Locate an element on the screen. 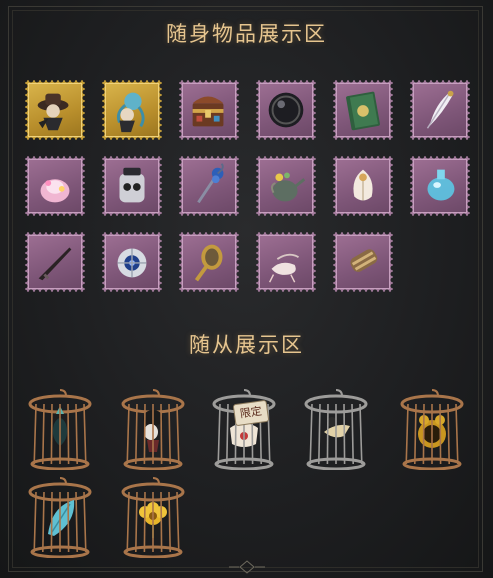  green-book-icon is located at coordinates (363, 111).